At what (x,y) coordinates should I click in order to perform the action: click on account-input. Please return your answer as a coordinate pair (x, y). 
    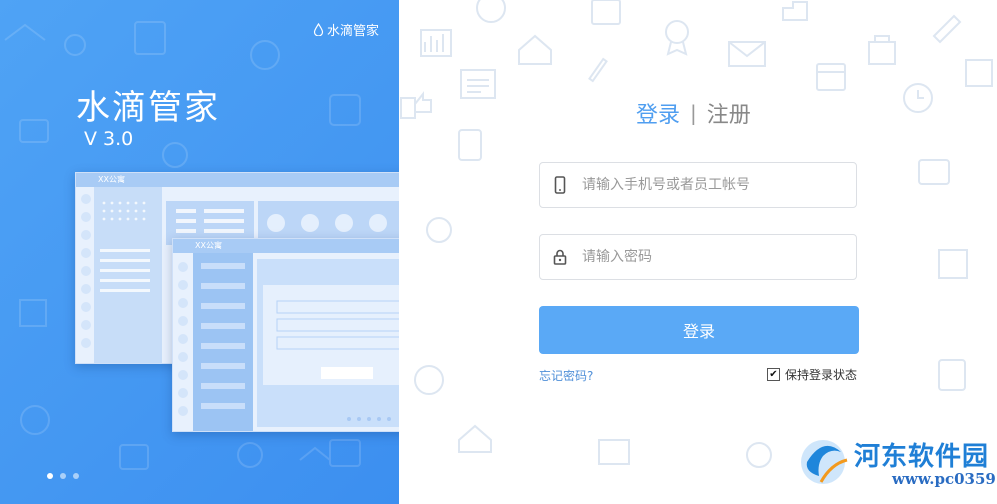
    Looking at the image, I should click on (707, 185).